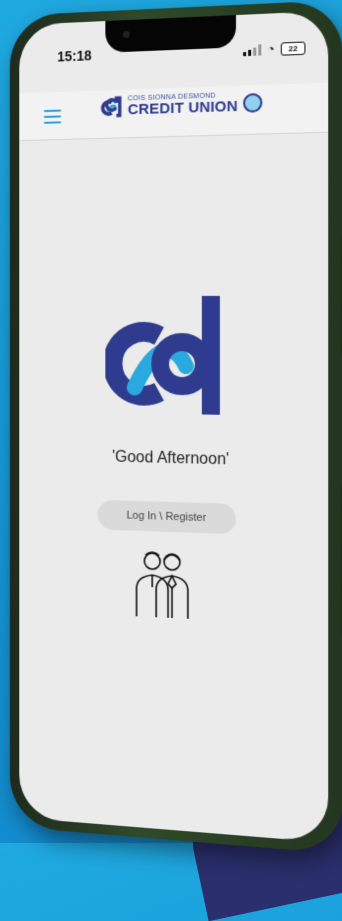 This screenshot has height=921, width=342. I want to click on app-header: COIS SIONNA DESMOND CREDIT UNION, so click(174, 112).